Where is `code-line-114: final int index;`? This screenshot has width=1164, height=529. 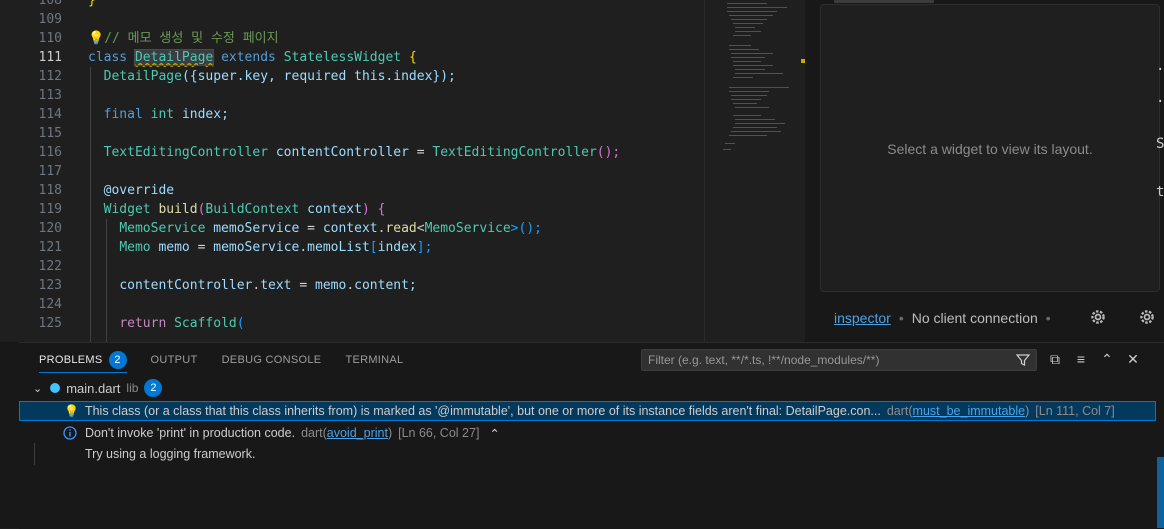 code-line-114: final int index; is located at coordinates (166, 114).